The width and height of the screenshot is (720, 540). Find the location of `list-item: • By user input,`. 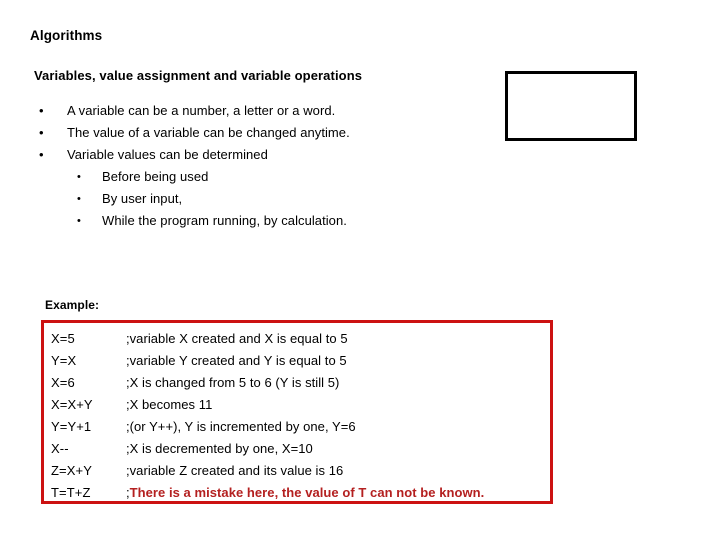

list-item: • By user input, is located at coordinates (264, 199).